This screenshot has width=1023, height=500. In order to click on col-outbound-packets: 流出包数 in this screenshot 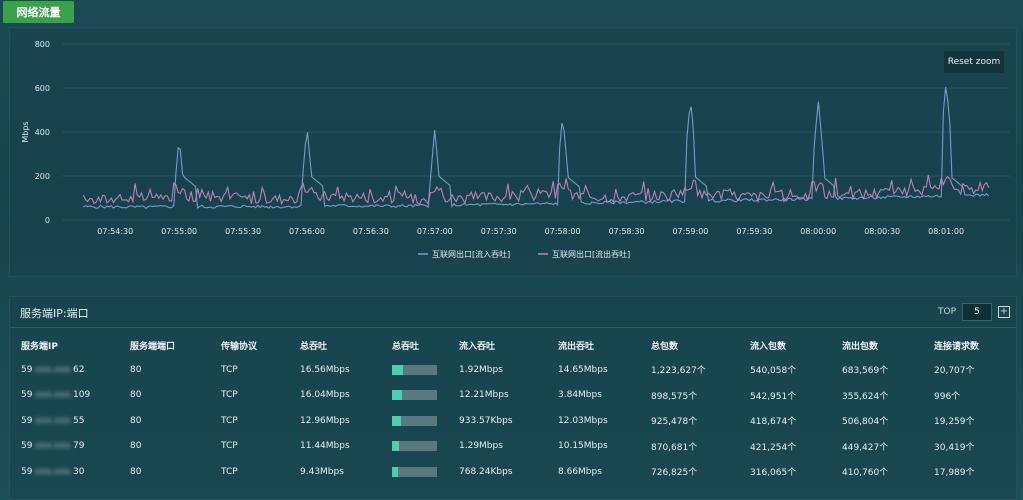, I will do `click(877, 345)`.